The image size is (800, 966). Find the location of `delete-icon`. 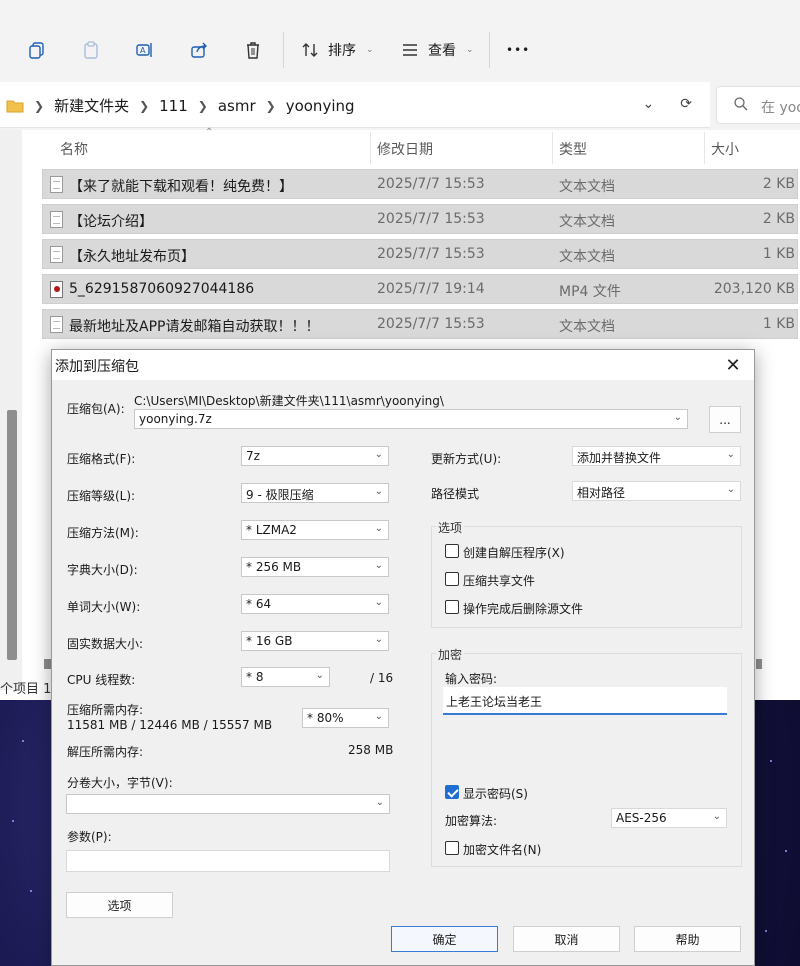

delete-icon is located at coordinates (253, 50).